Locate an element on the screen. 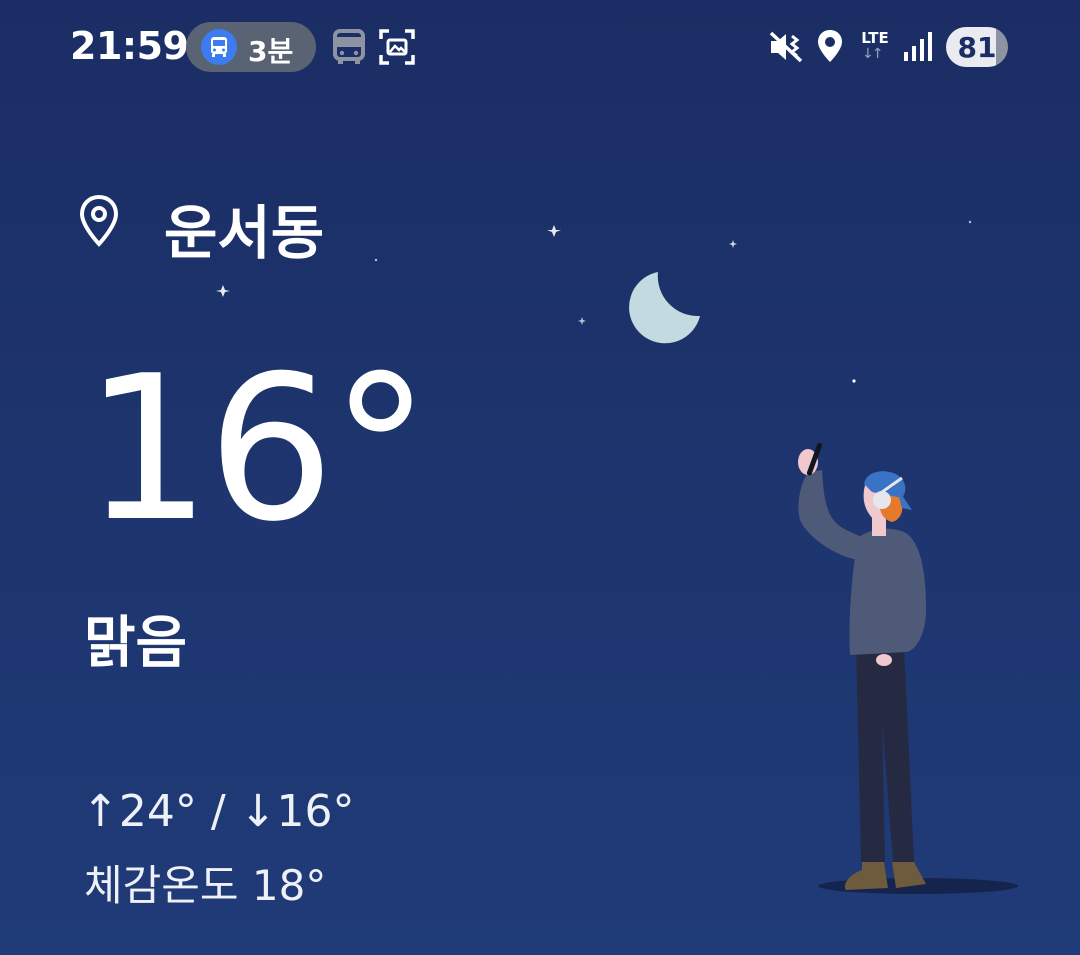  person-illustration is located at coordinates (908, 668).